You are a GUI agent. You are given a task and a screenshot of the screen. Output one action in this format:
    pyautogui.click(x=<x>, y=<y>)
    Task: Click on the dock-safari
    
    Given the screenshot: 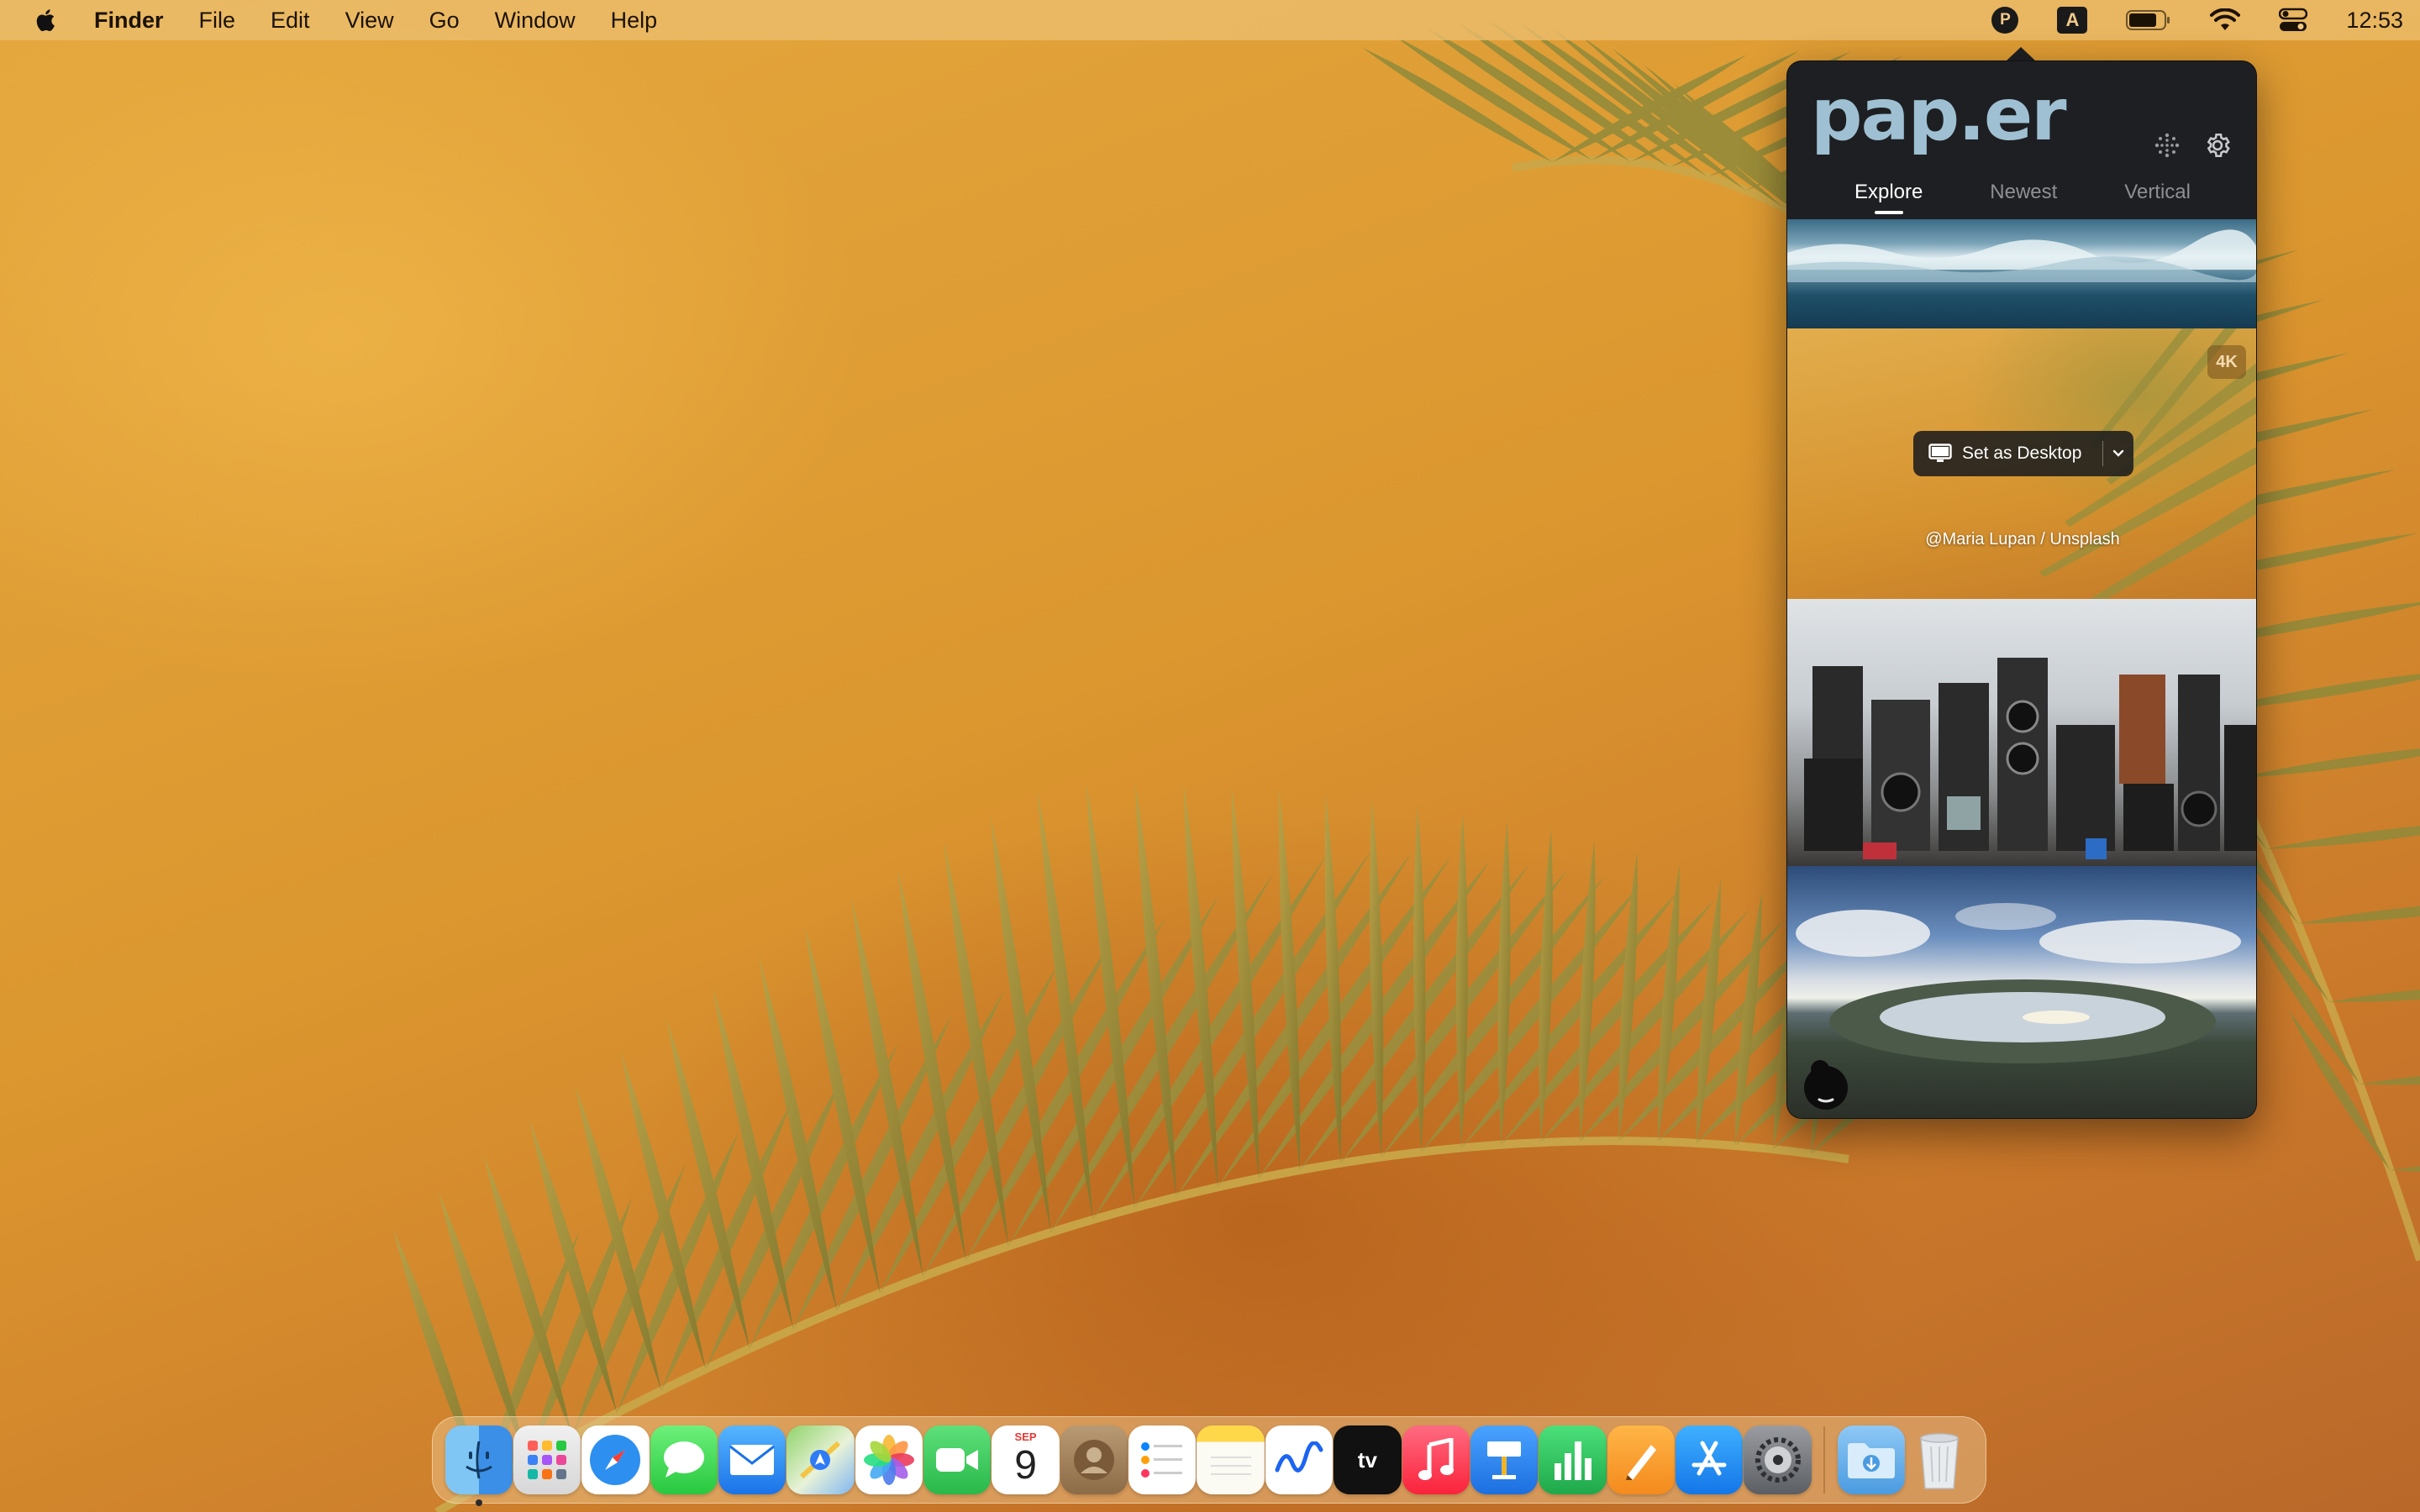 What is the action you would take?
    pyautogui.click(x=615, y=1459)
    